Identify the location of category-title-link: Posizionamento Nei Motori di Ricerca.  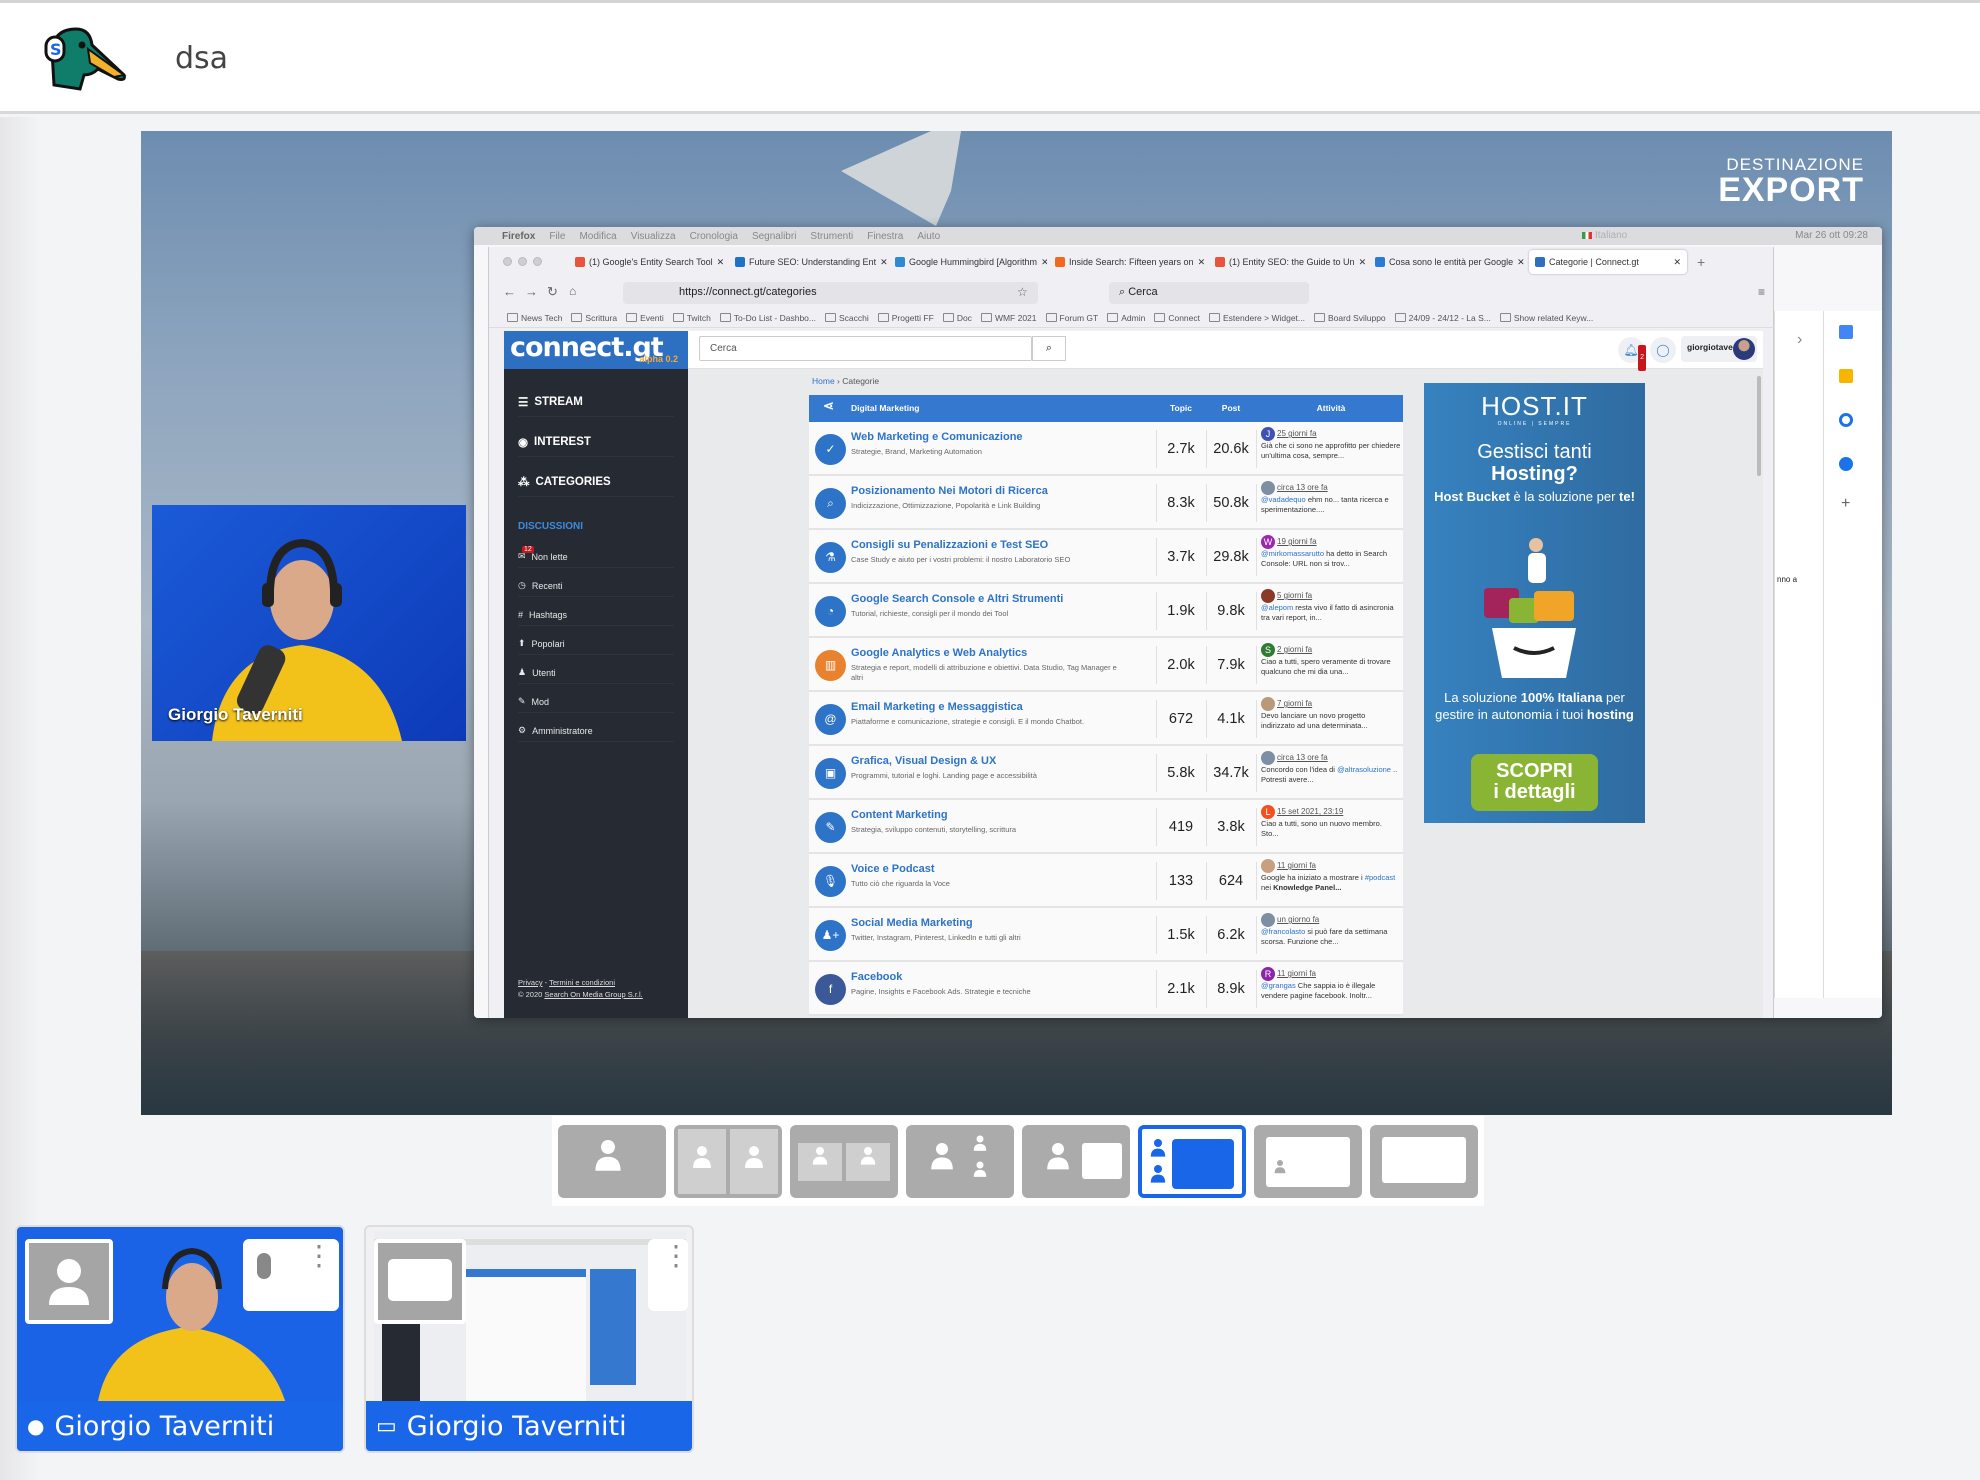
(949, 491).